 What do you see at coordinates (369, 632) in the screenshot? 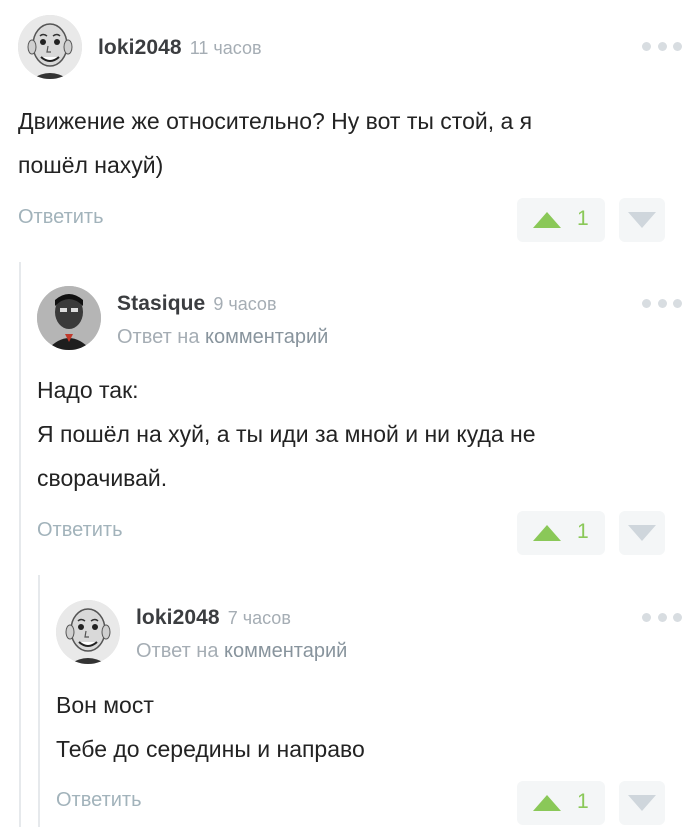
I see `comment-header: loki2048 7 часов Ответ на комментарий` at bounding box center [369, 632].